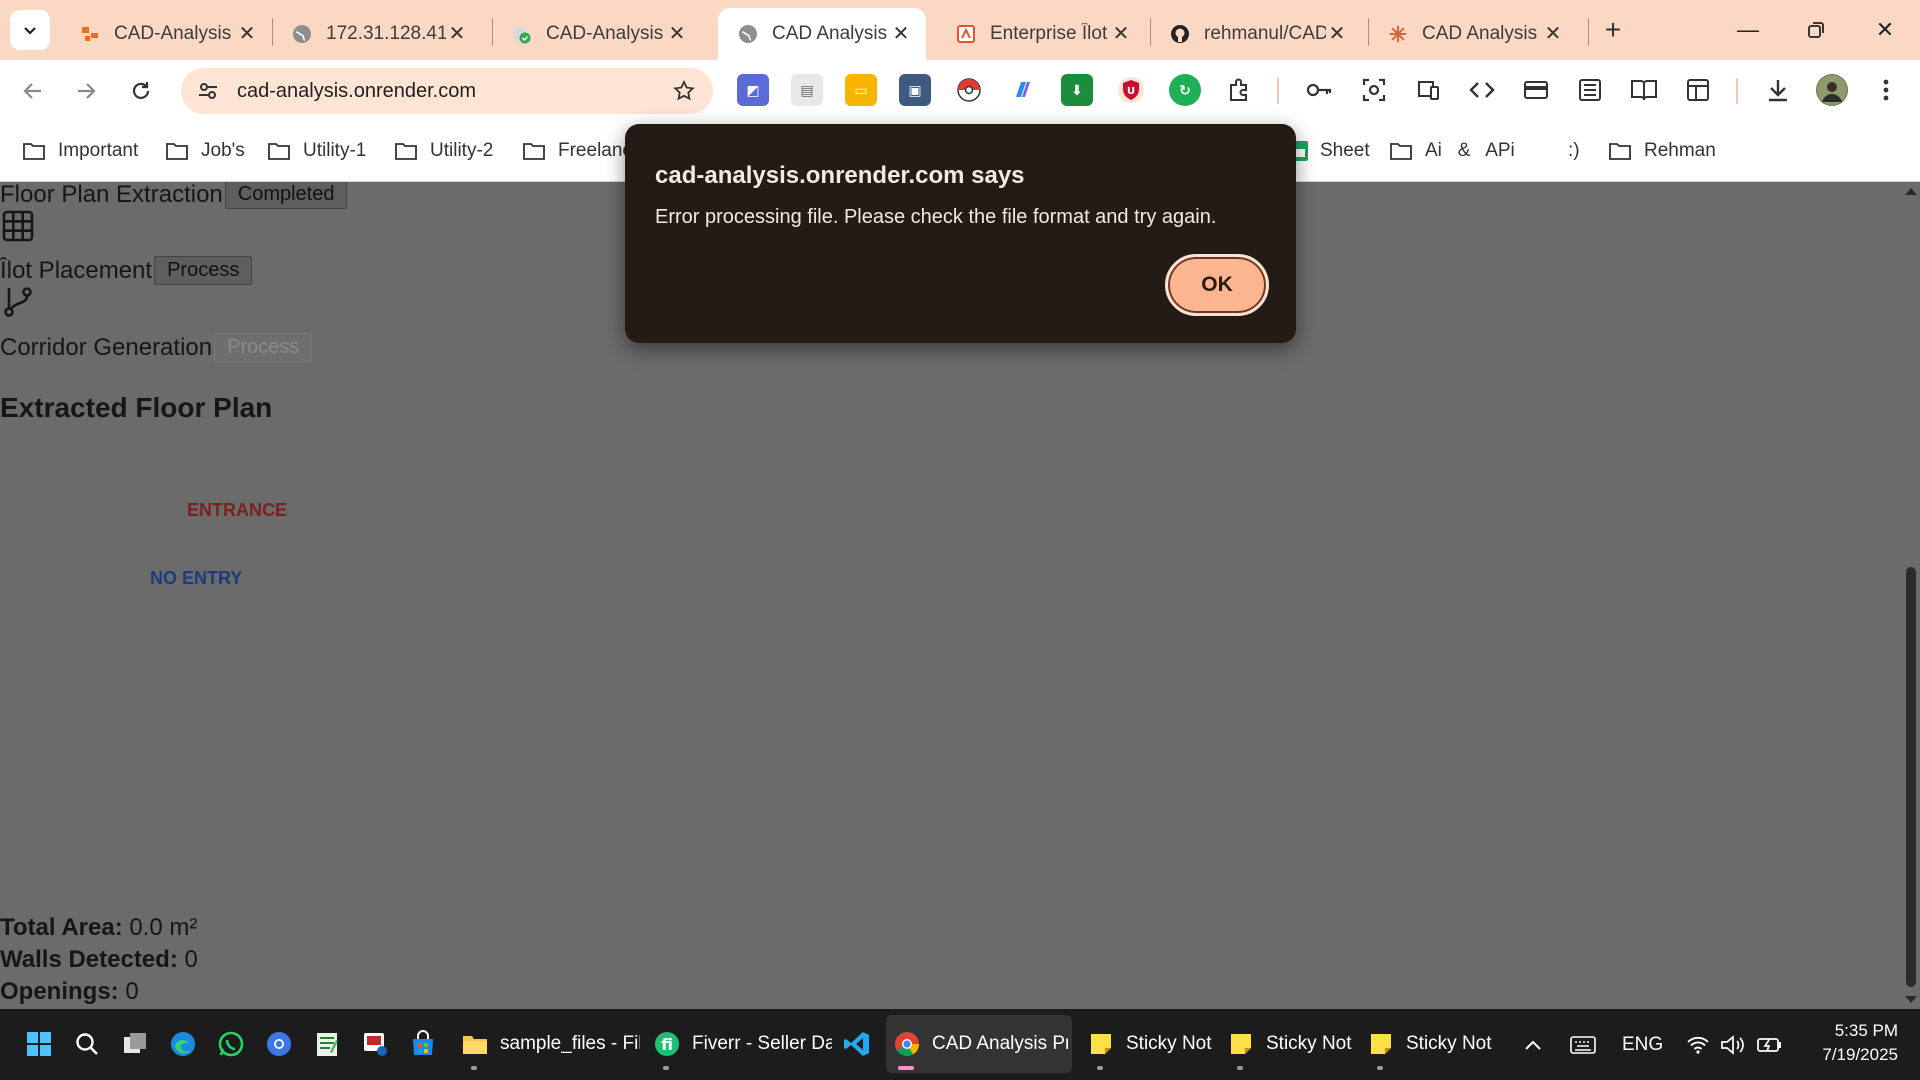 This screenshot has height=1080, width=1920. What do you see at coordinates (1288, 1044) in the screenshot?
I see `taskbar-app-sticky-notes-2: Sticky Not` at bounding box center [1288, 1044].